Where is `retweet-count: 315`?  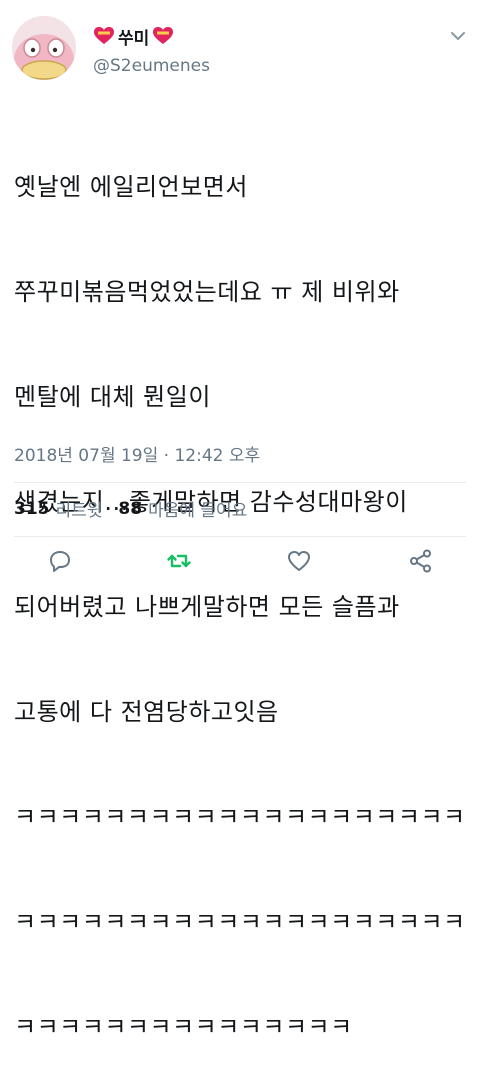 retweet-count: 315 is located at coordinates (32, 509).